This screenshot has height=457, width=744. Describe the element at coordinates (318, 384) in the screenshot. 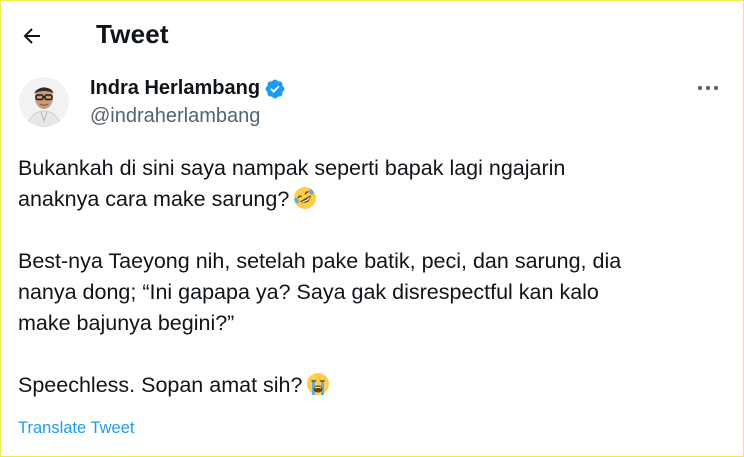

I see `loudly-crying-face-emoji` at that location.